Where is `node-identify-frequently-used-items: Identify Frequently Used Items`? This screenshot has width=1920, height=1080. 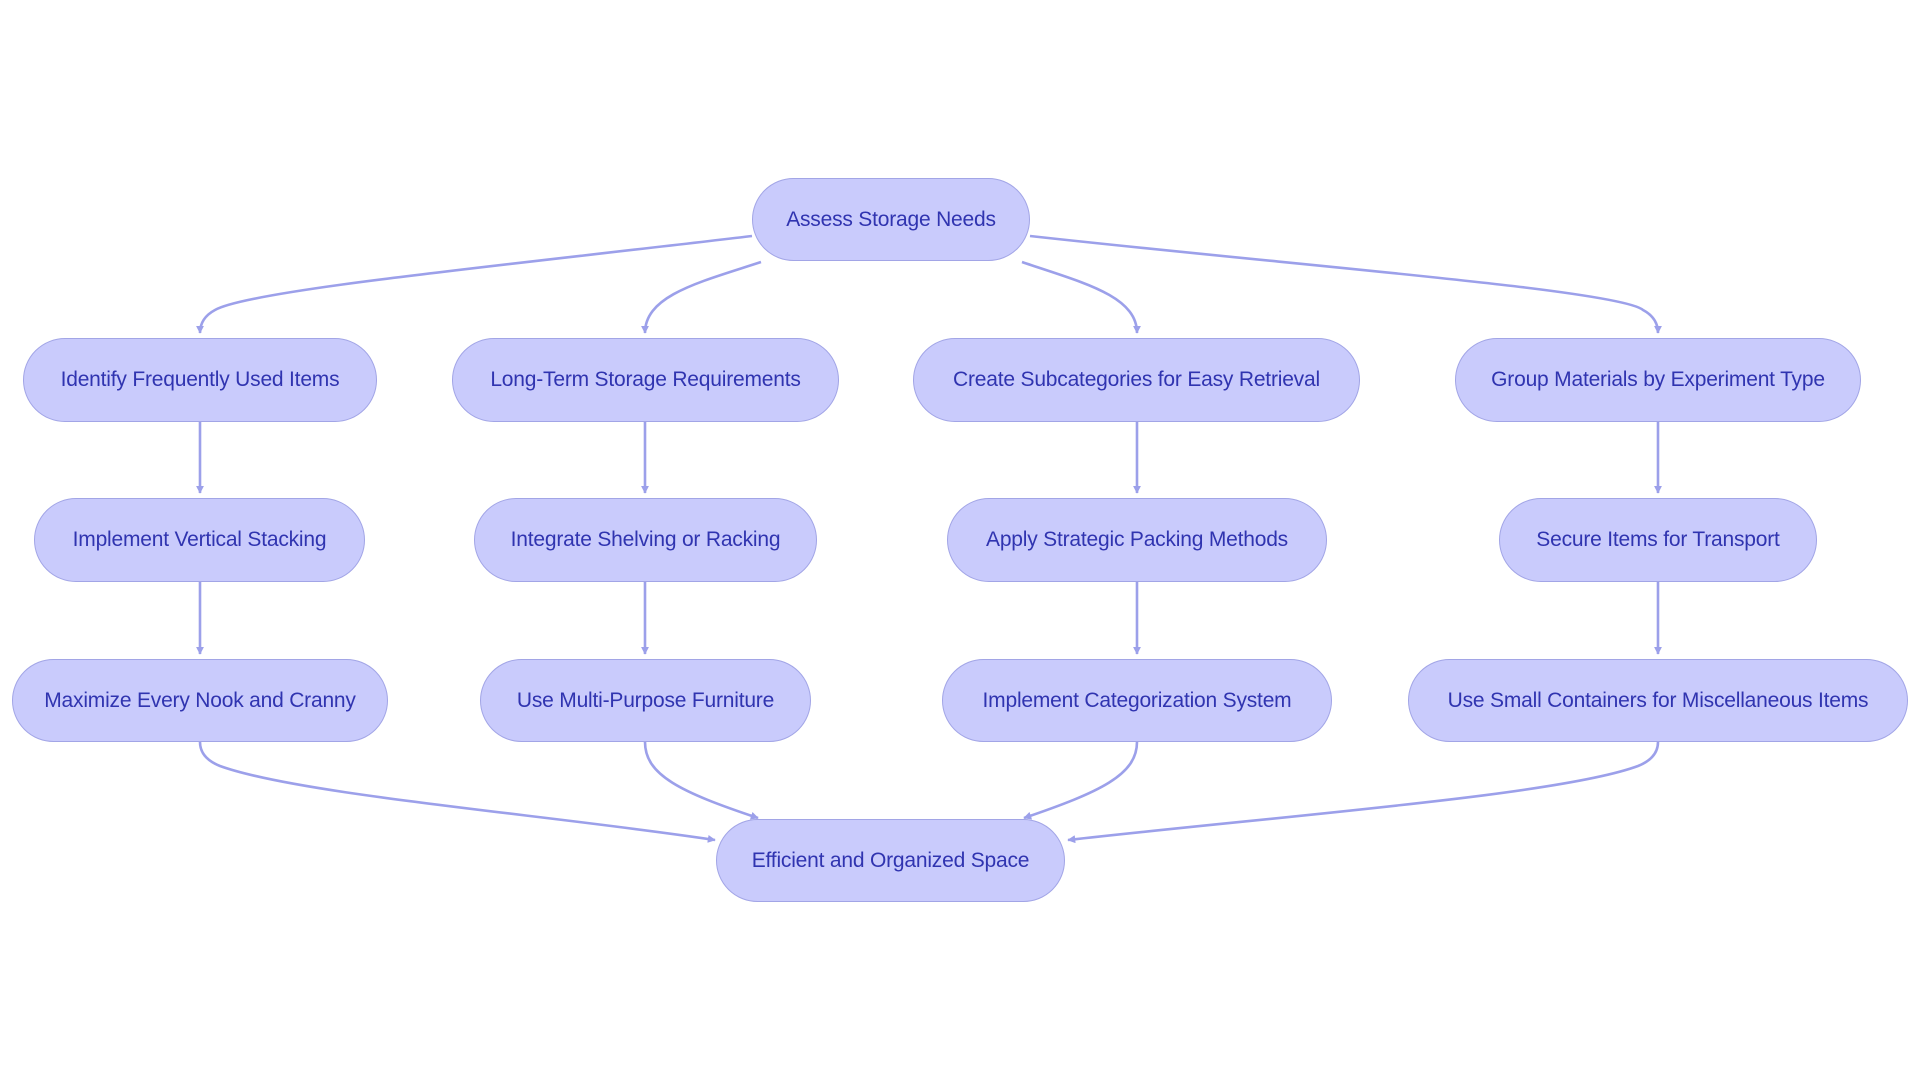 node-identify-frequently-used-items: Identify Frequently Used Items is located at coordinates (200, 380).